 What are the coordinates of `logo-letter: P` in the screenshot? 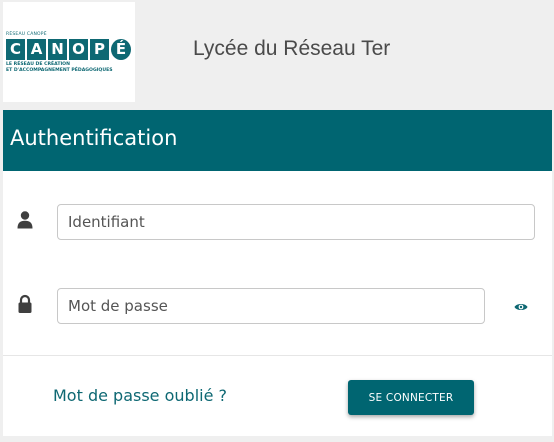 It's located at (99, 49).